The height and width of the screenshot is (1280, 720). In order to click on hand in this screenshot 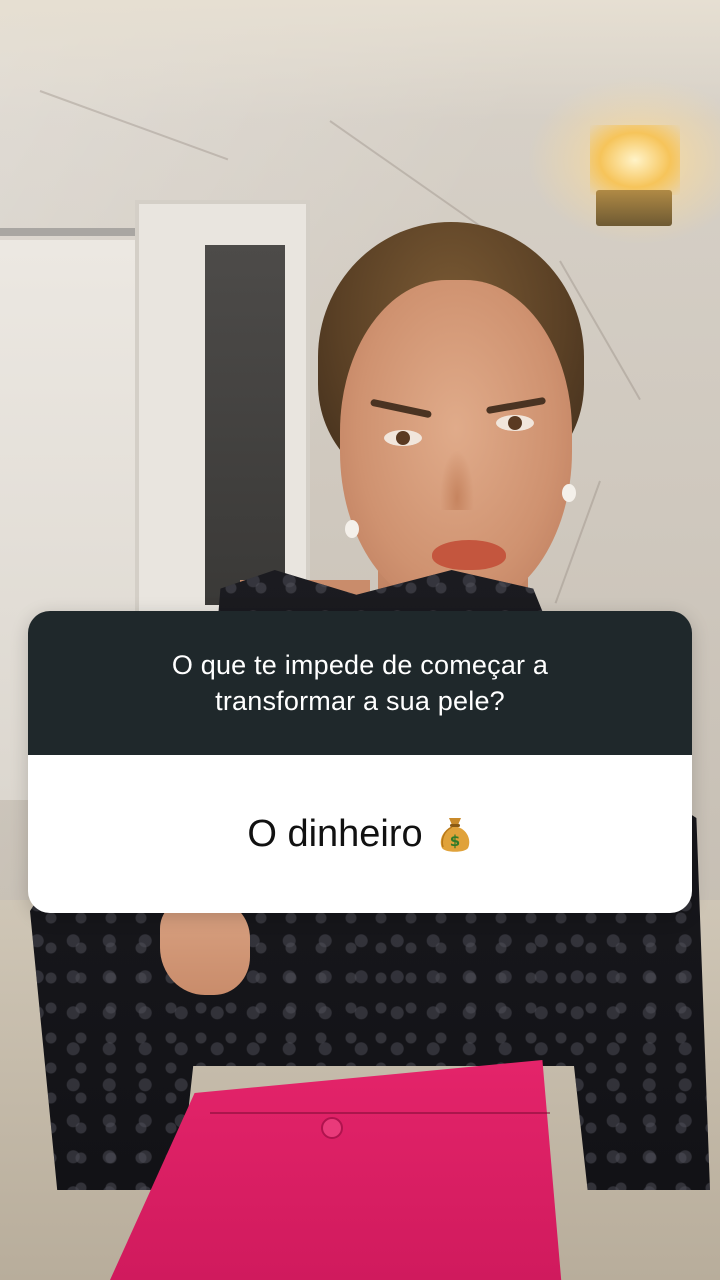, I will do `click(205, 947)`.